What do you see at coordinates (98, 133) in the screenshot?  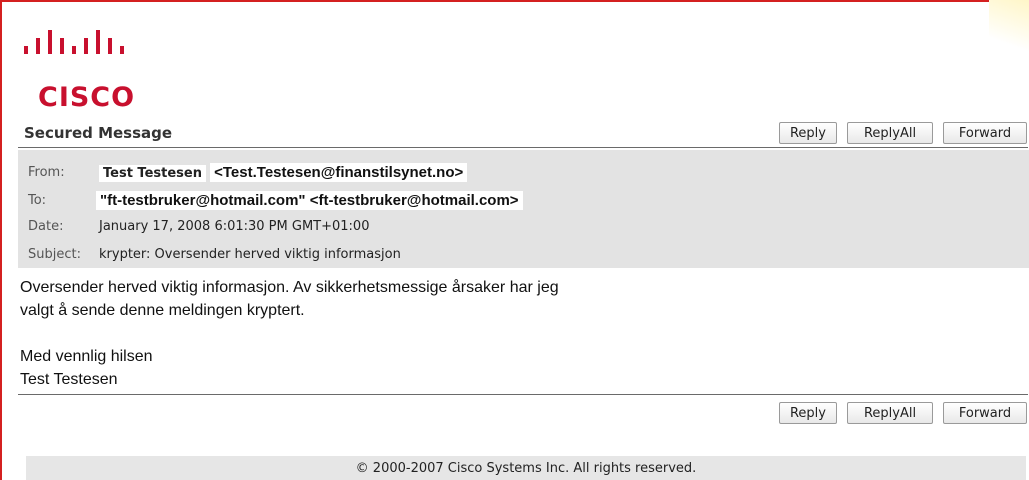 I see `page-title: Secured Message` at bounding box center [98, 133].